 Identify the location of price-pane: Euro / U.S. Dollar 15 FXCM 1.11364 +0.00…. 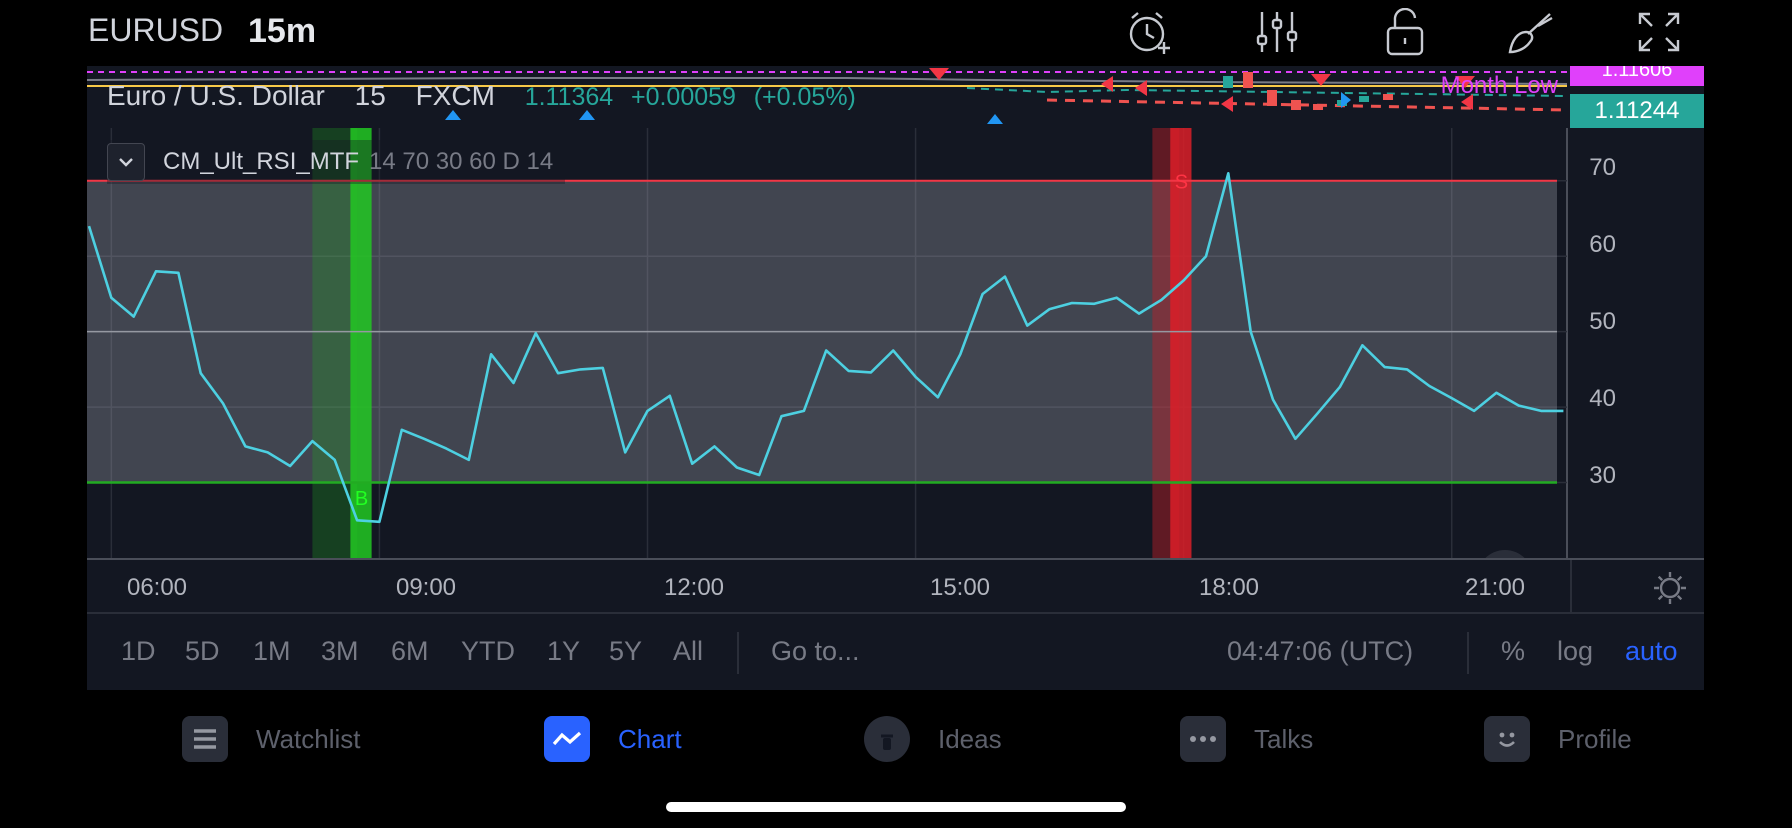
(895, 97).